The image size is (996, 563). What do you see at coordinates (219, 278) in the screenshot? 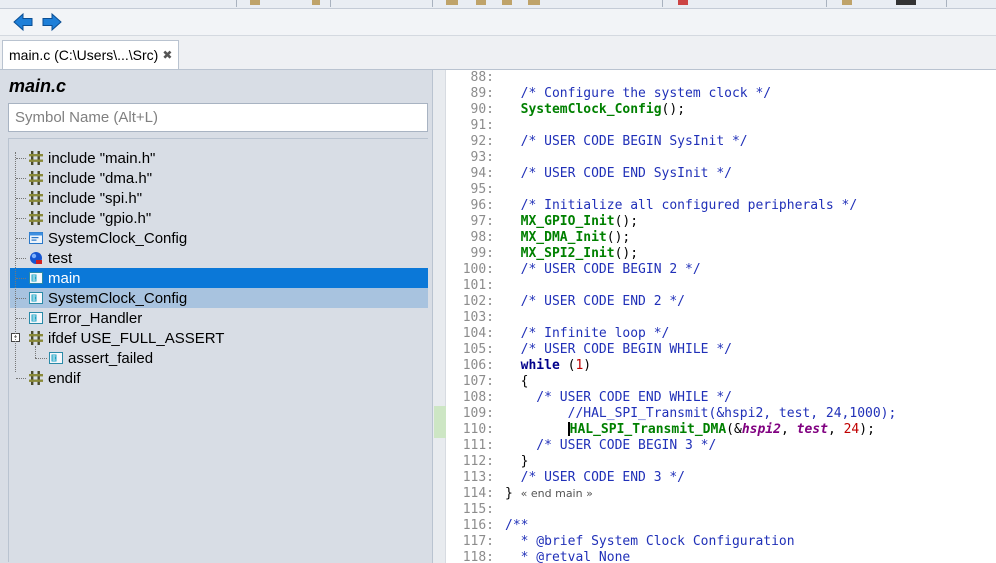
I see `outline-item: main` at bounding box center [219, 278].